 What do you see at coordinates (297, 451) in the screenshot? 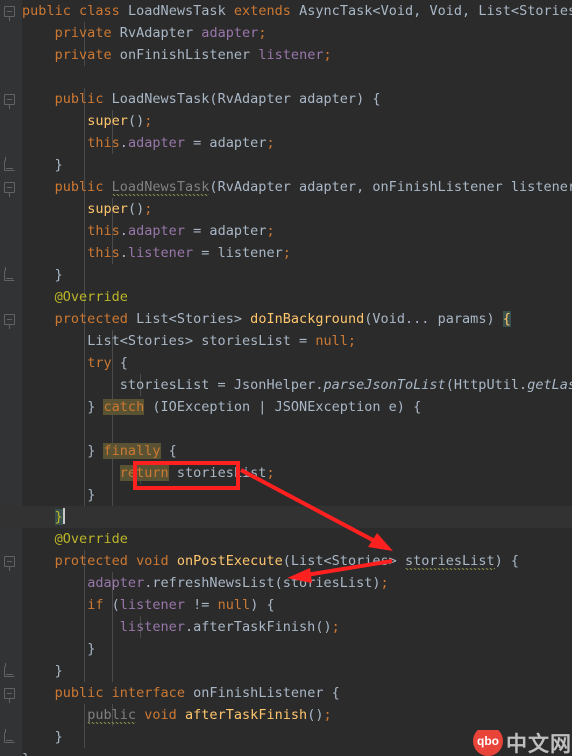
I see `code-line: } finally {` at bounding box center [297, 451].